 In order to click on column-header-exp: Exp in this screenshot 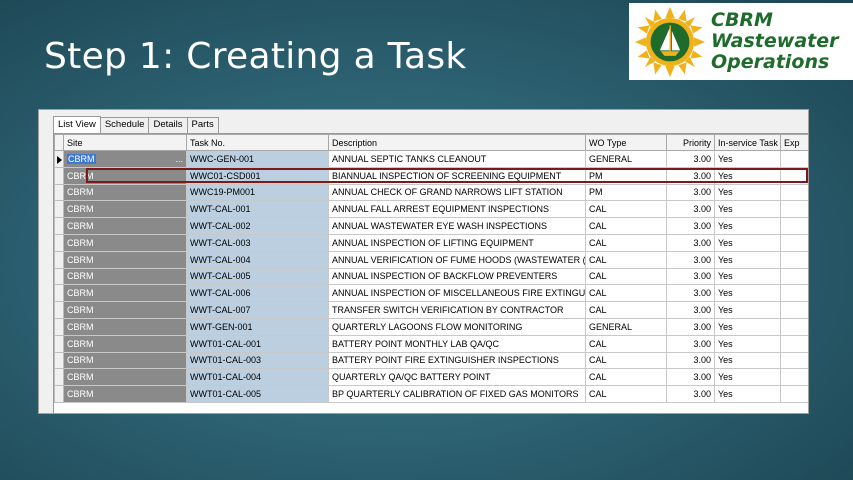, I will do `click(794, 142)`.